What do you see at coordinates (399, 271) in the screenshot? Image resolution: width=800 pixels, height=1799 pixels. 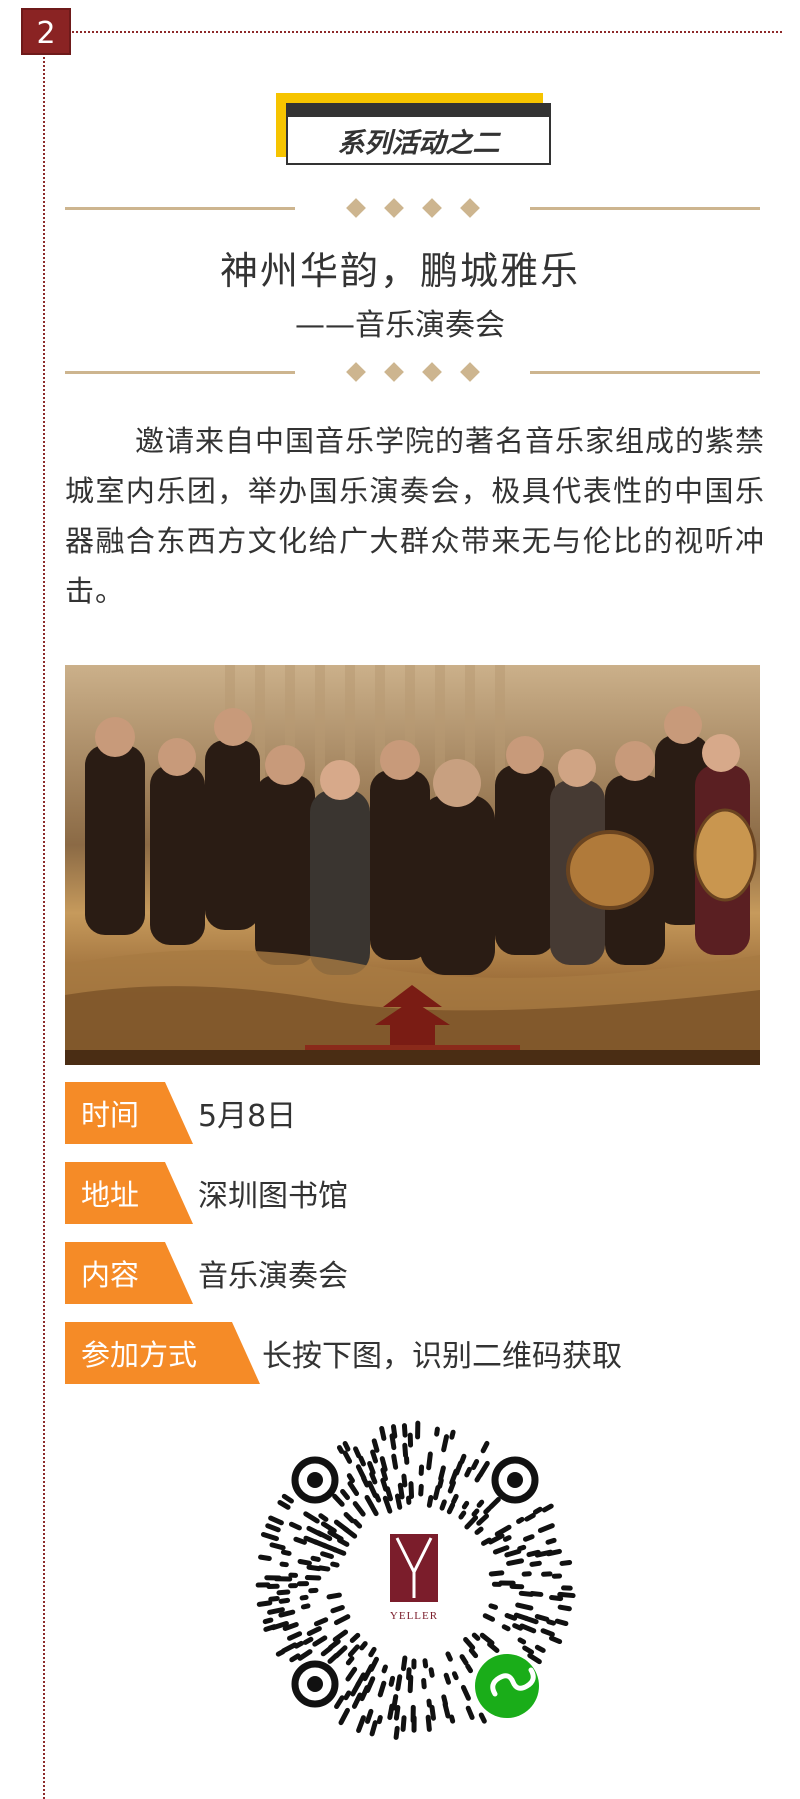 I see `event-title: 神州华韵，鹏城雅乐` at bounding box center [399, 271].